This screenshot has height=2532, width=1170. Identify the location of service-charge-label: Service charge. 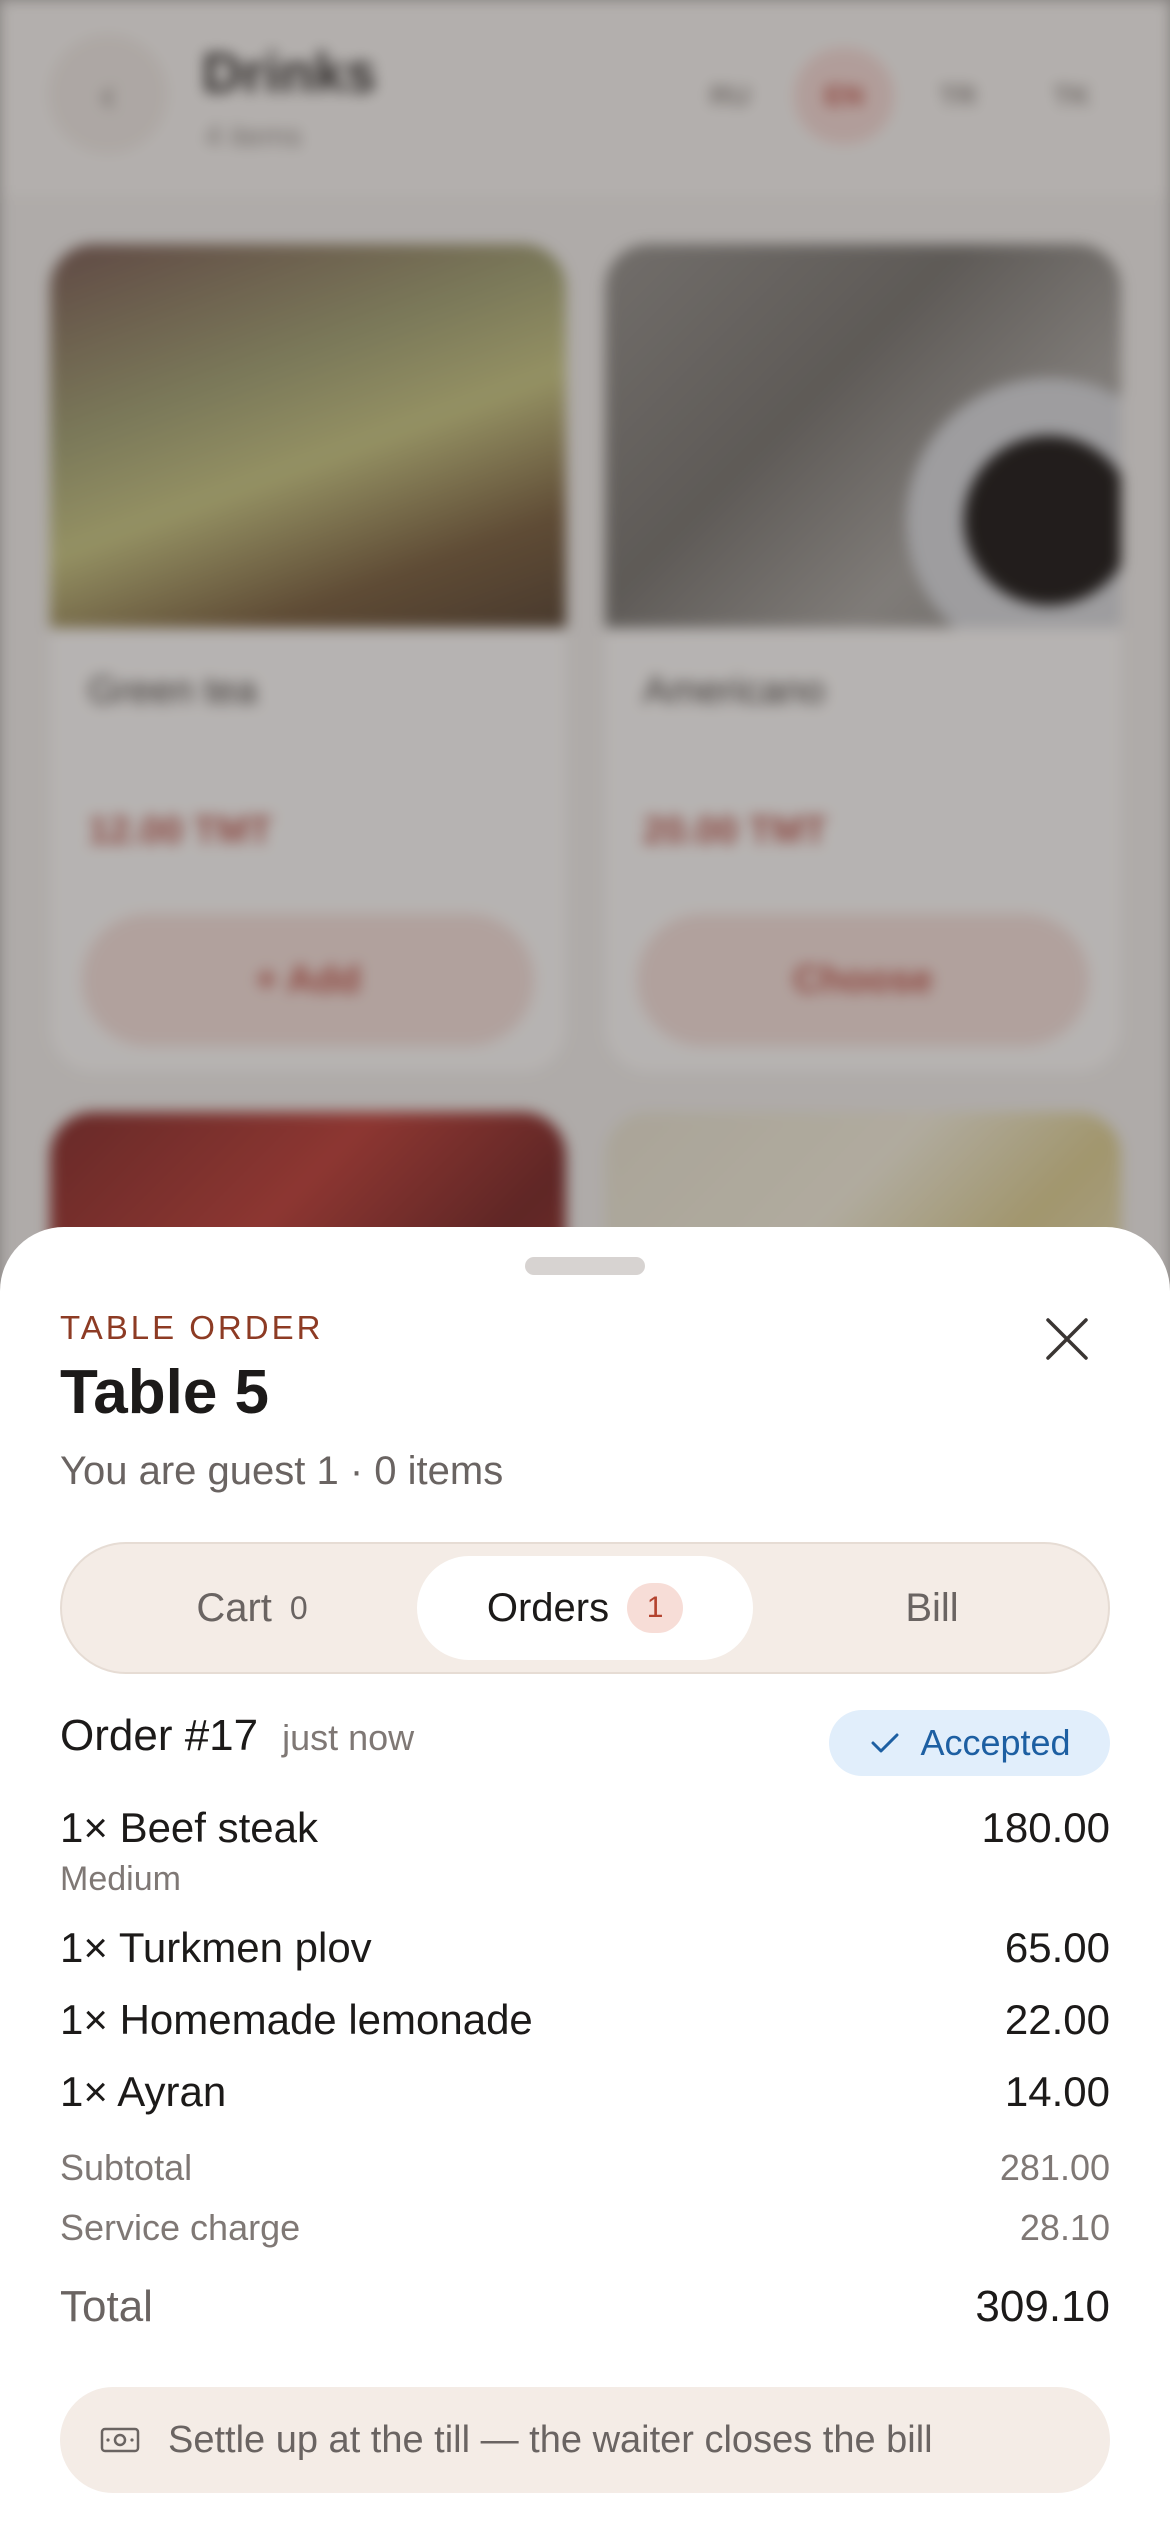
(180, 2227).